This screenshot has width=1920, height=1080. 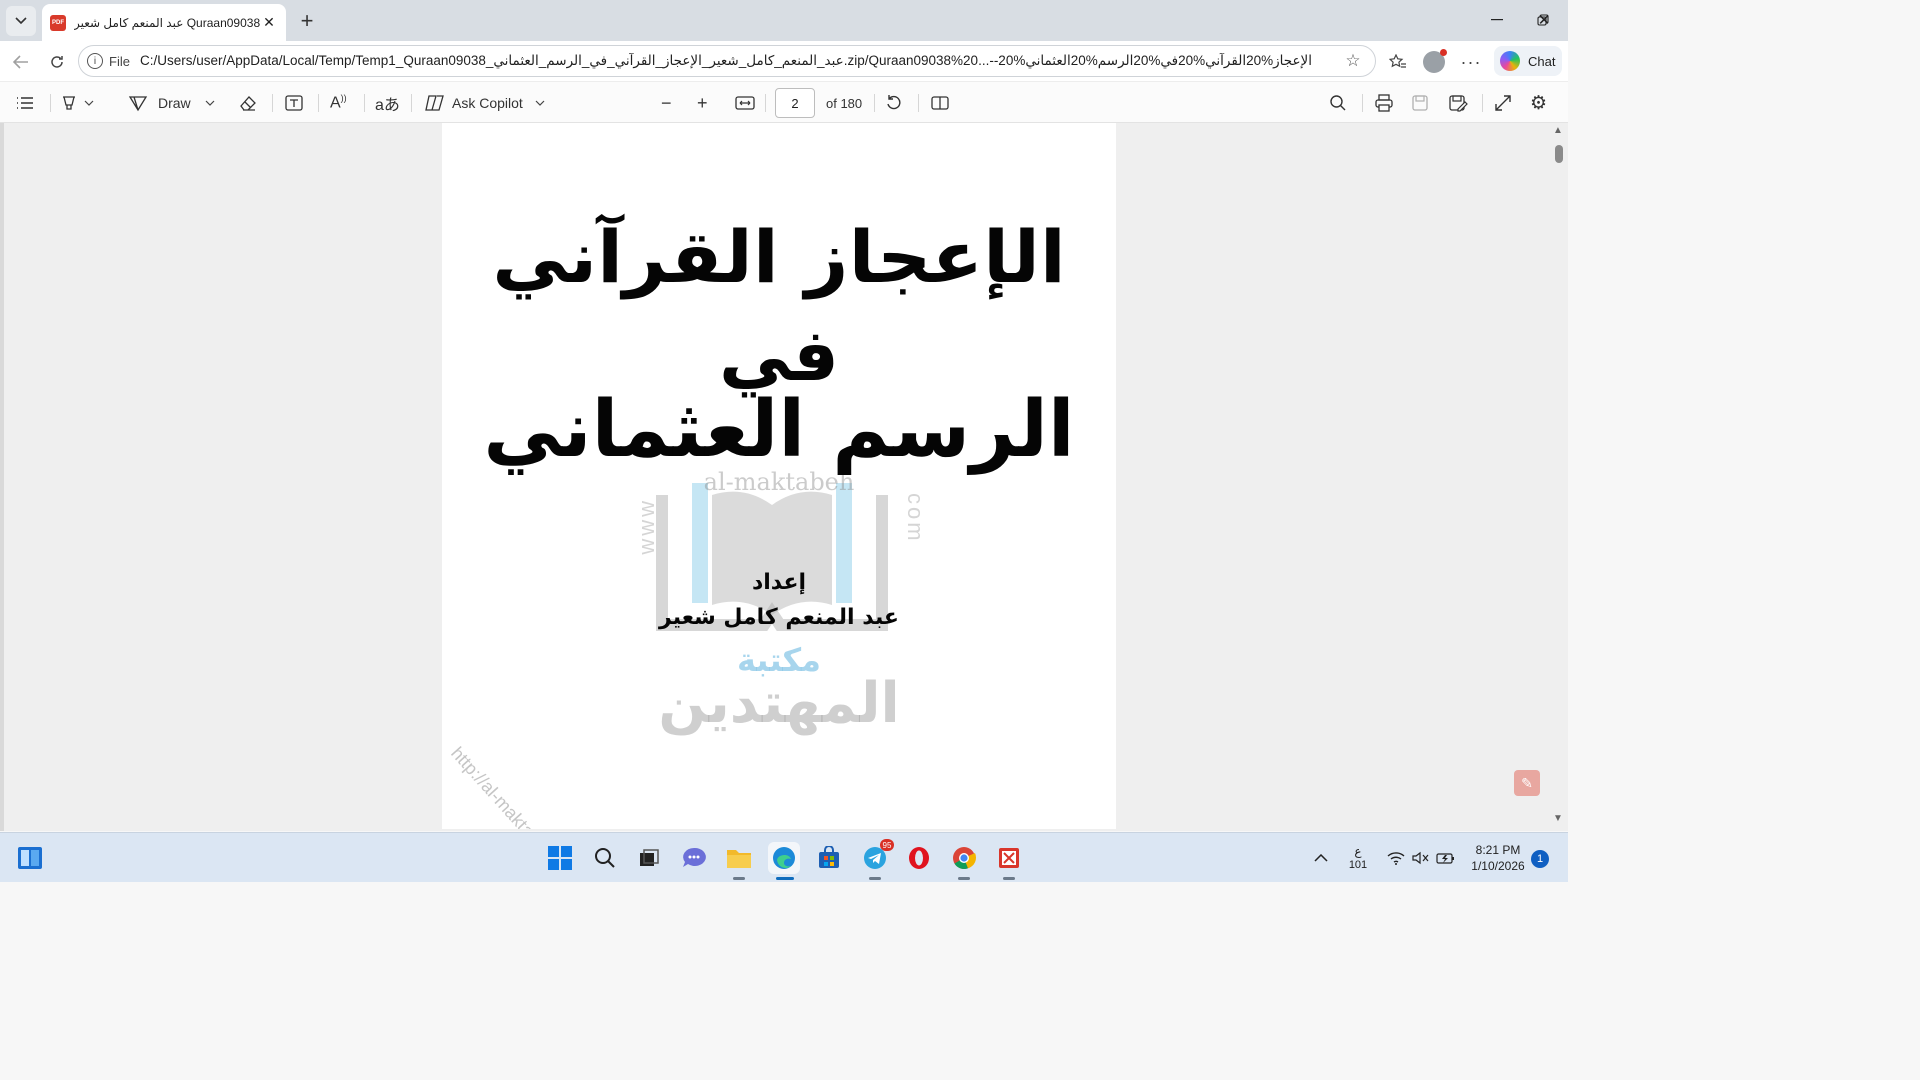 I want to click on pdf-app-button, so click(x=1009, y=858).